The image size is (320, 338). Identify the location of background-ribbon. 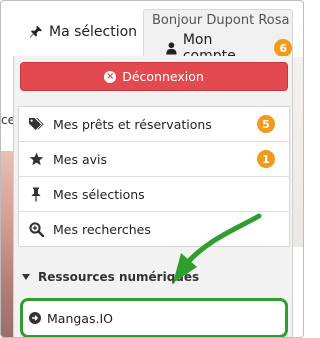
(297, 152).